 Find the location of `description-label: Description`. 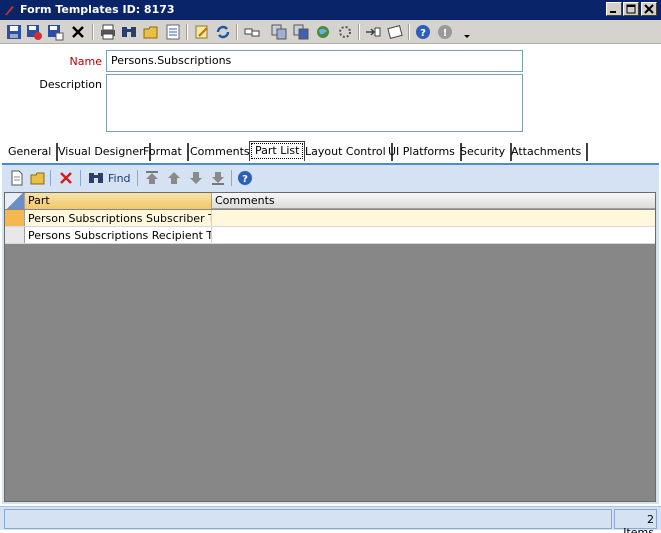

description-label: Description is located at coordinates (70, 84).